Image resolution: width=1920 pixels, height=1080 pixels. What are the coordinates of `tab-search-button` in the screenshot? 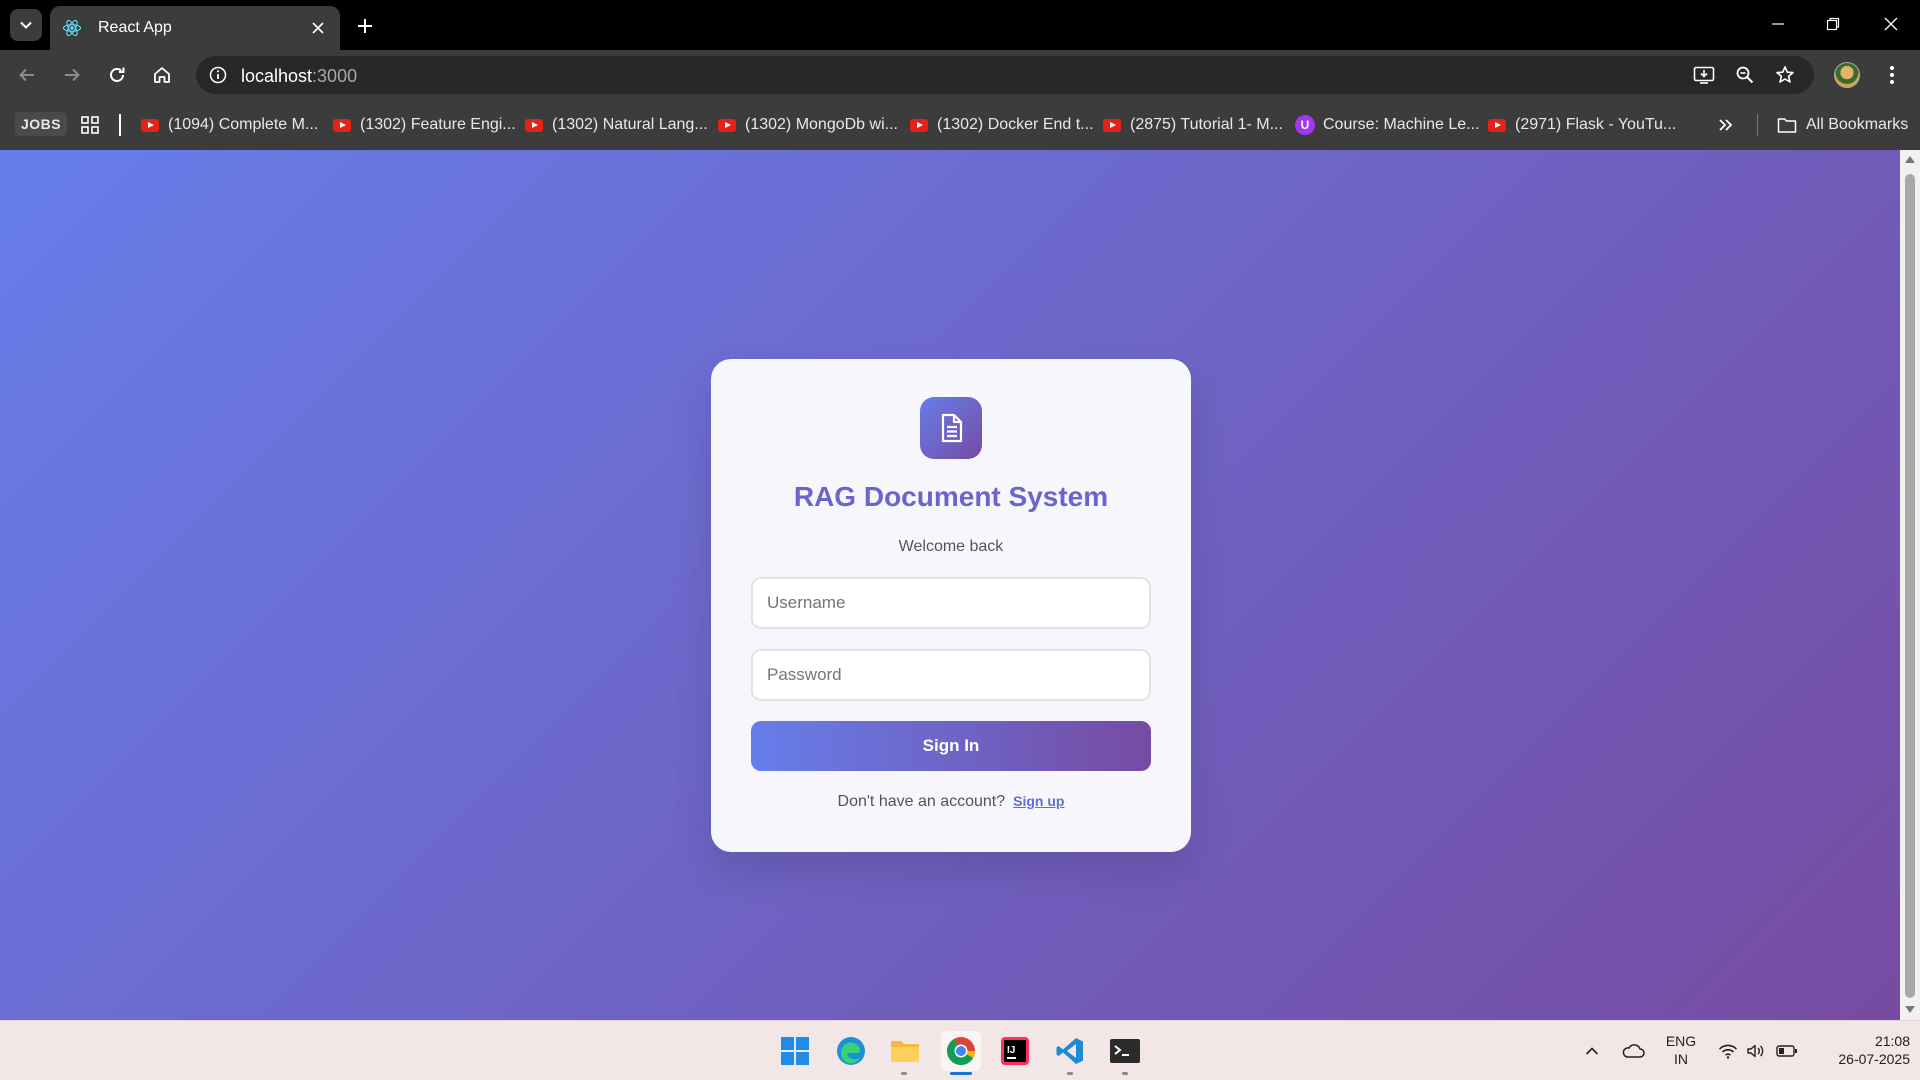 It's located at (26, 25).